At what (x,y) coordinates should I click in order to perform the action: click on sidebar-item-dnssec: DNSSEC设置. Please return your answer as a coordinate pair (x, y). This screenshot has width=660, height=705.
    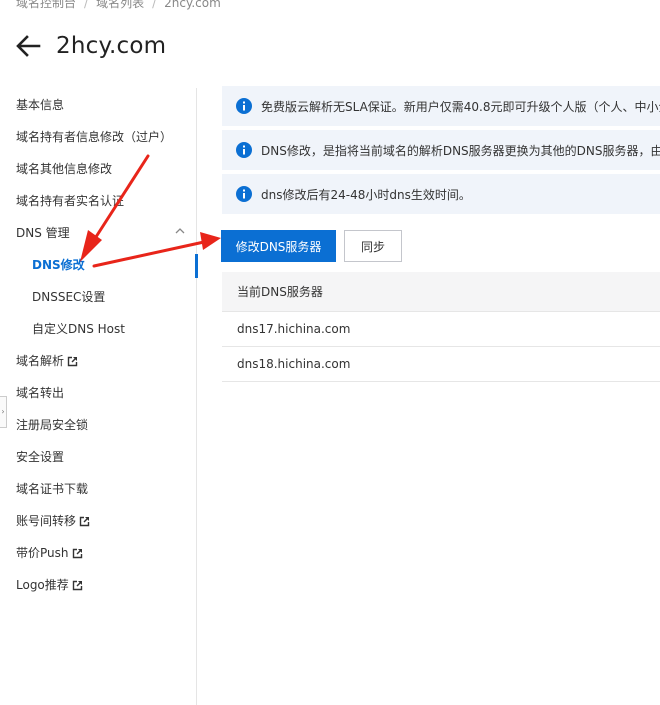
    Looking at the image, I should click on (68, 297).